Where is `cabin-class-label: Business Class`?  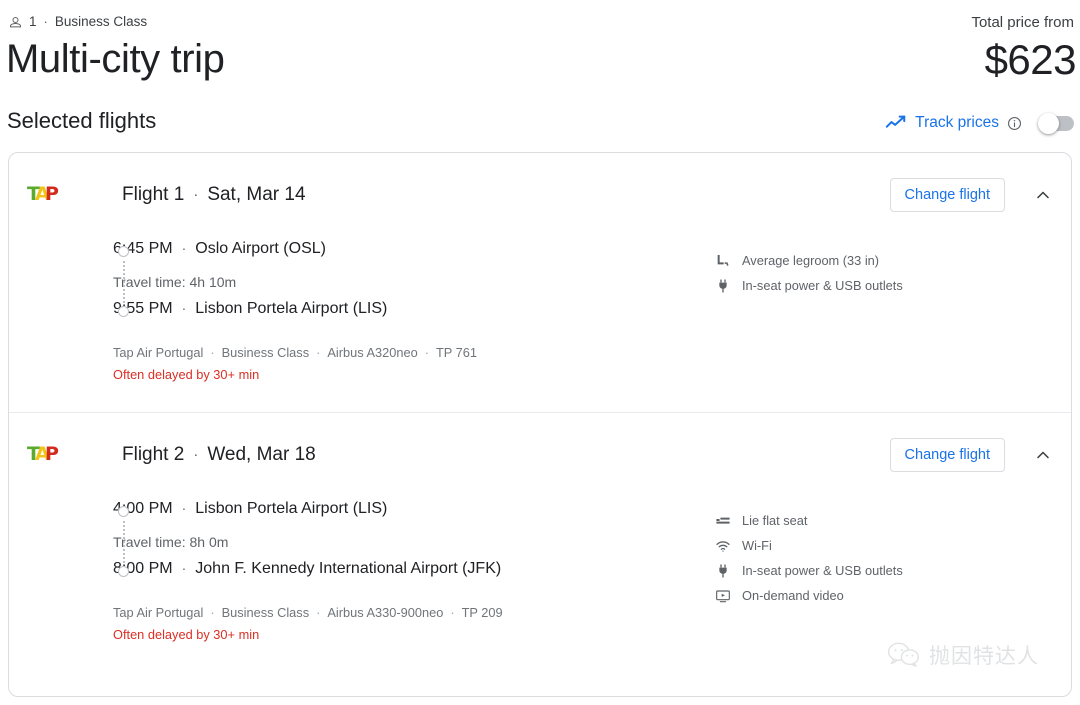 cabin-class-label: Business Class is located at coordinates (101, 21).